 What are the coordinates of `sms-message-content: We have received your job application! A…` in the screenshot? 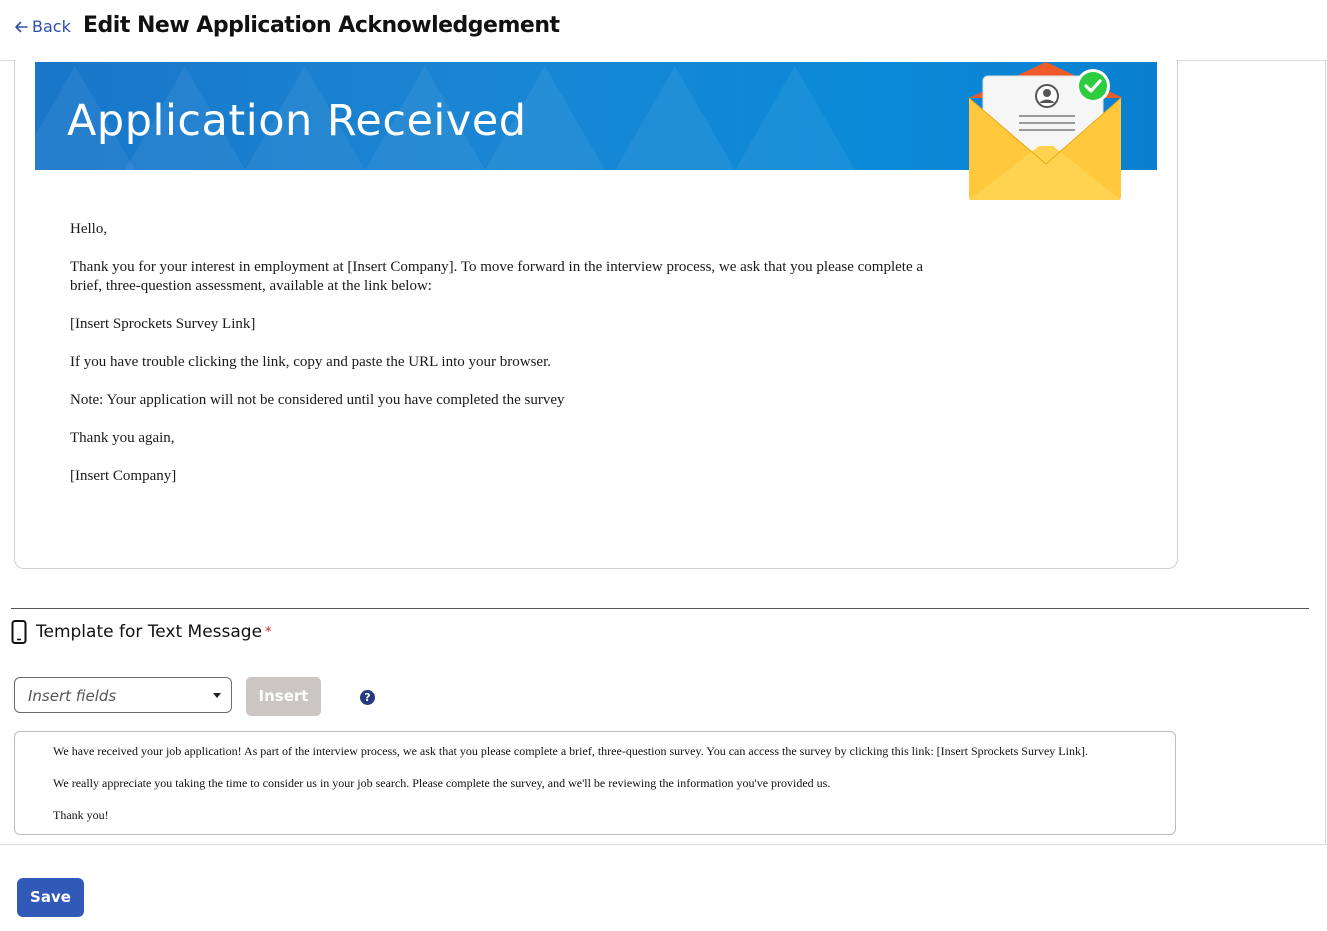 It's located at (608, 792).